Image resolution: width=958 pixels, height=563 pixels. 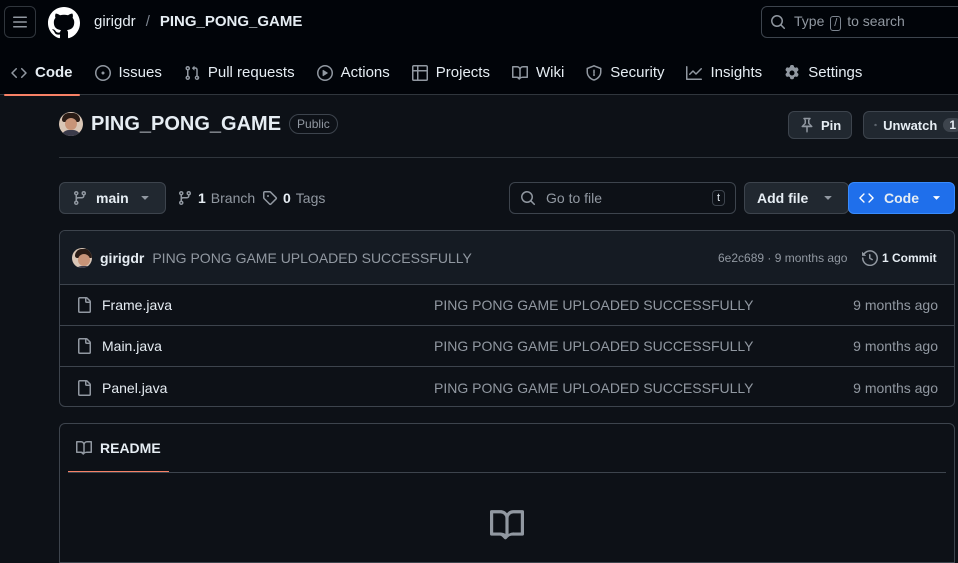 I want to click on go-to-file-placeholder: Go to file, so click(x=574, y=198).